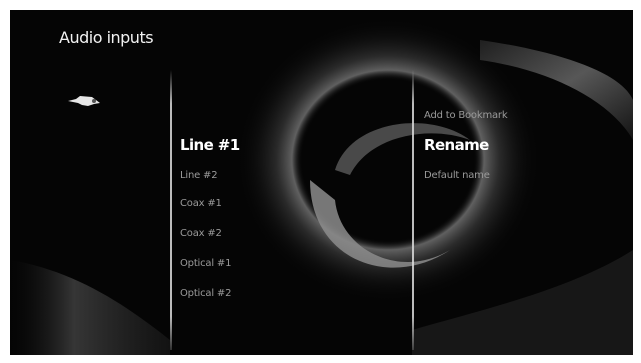 The width and height of the screenshot is (641, 363). What do you see at coordinates (466, 115) in the screenshot?
I see `menu-item-add-to-bookmark: Add to Bookmark` at bounding box center [466, 115].